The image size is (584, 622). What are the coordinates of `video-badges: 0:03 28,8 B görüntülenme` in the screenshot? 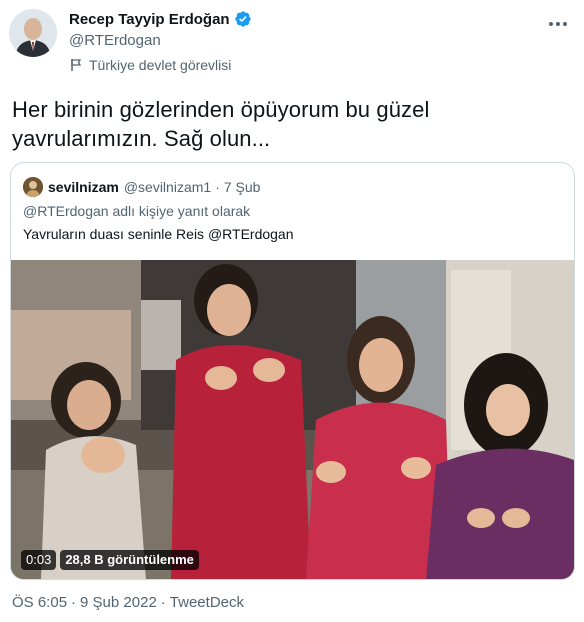 It's located at (110, 560).